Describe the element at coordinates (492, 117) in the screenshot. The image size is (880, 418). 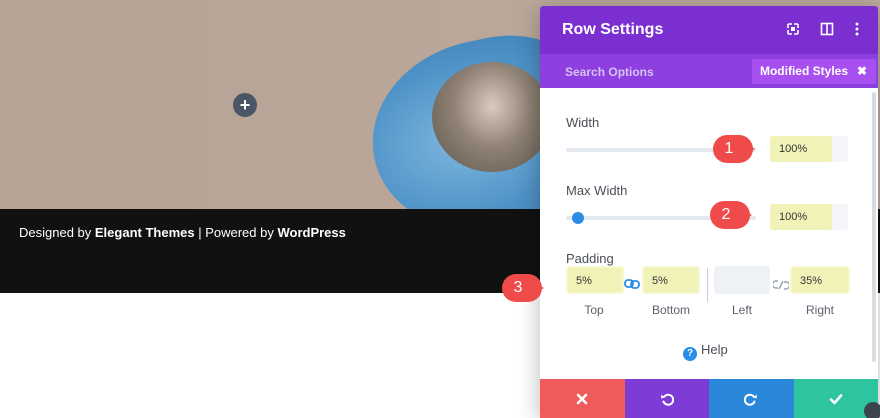
I see `hamster-image` at that location.